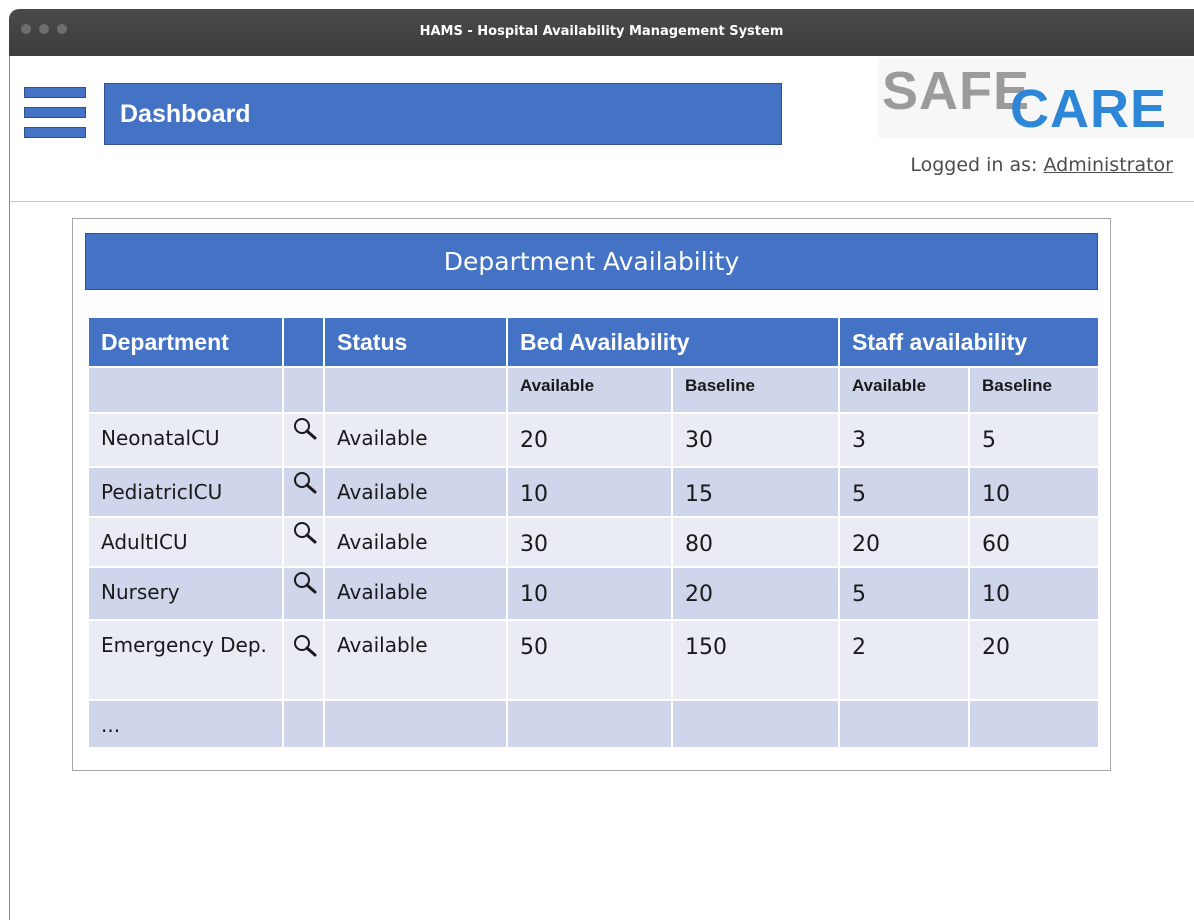 The height and width of the screenshot is (920, 1194). What do you see at coordinates (303, 342) in the screenshot?
I see `col-header-action` at bounding box center [303, 342].